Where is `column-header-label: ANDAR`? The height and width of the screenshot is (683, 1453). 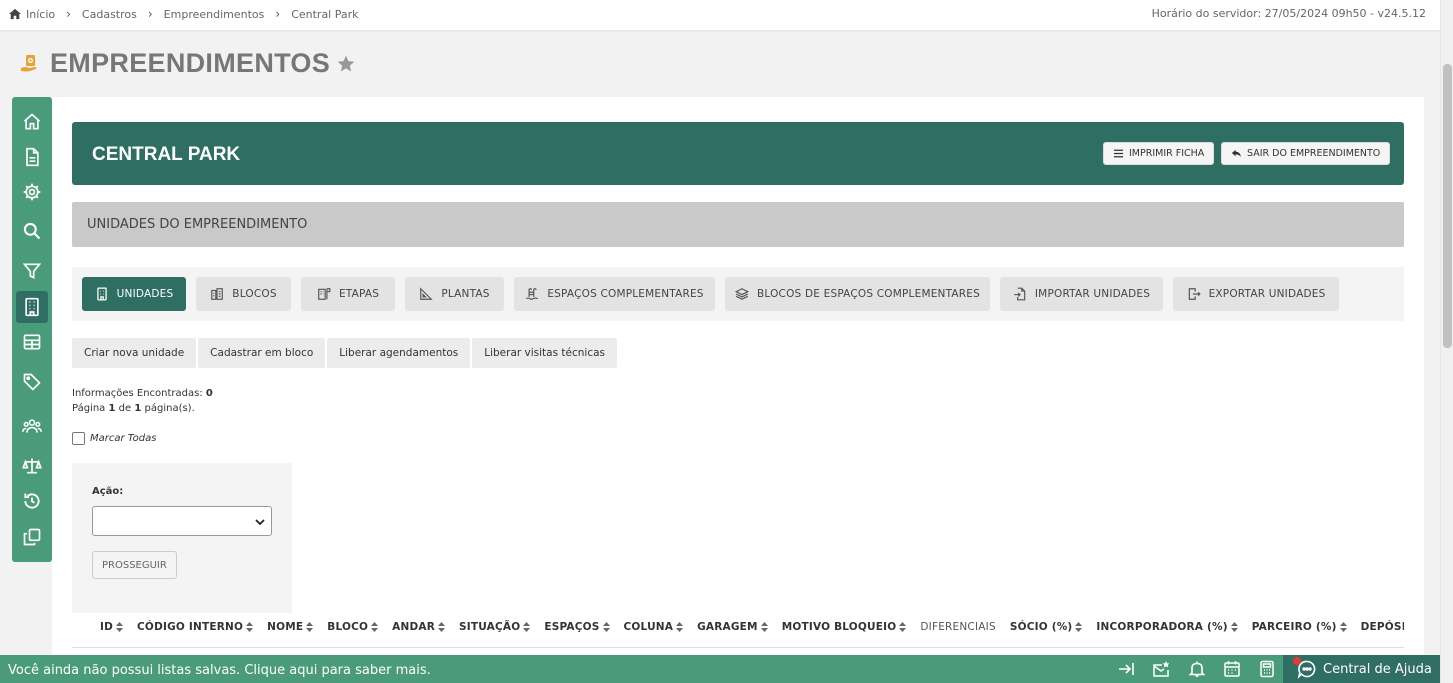
column-header-label: ANDAR is located at coordinates (413, 627).